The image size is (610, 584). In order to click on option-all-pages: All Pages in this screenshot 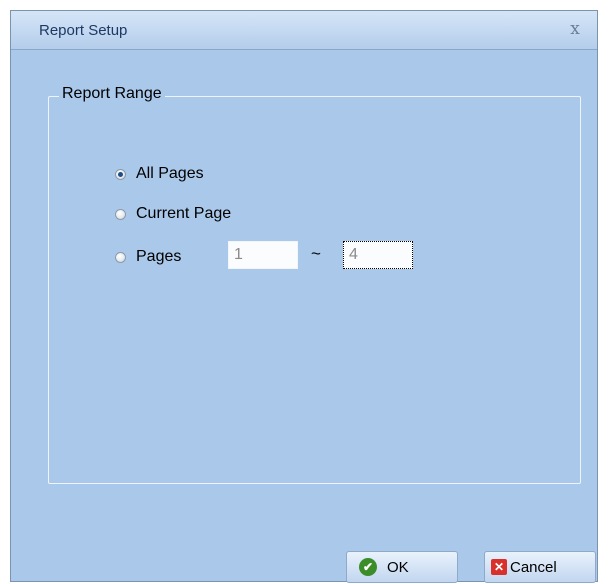, I will do `click(159, 174)`.